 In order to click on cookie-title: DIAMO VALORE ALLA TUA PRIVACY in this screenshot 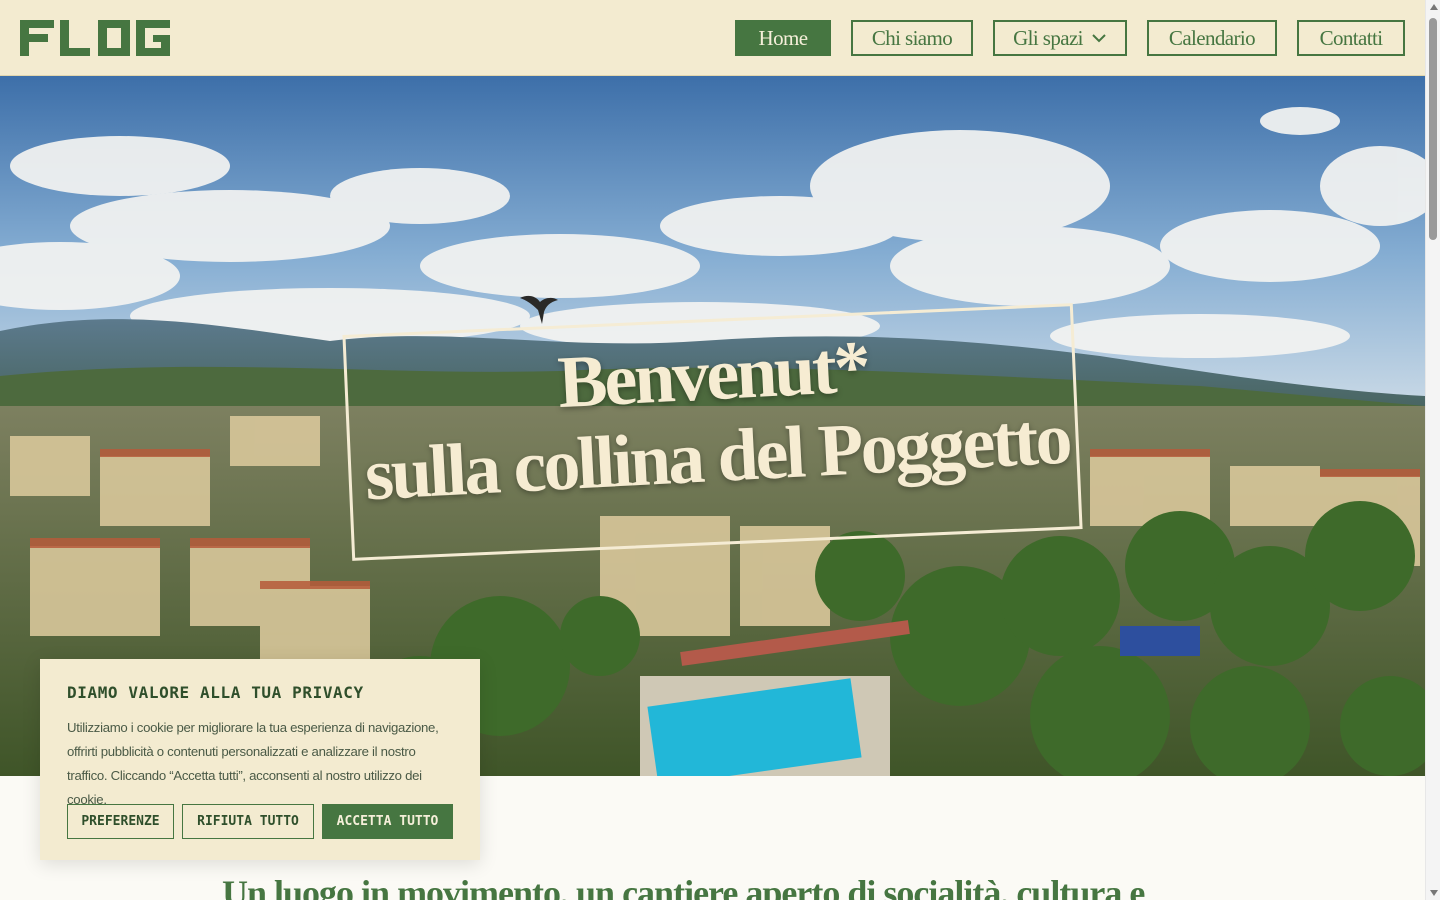, I will do `click(215, 692)`.